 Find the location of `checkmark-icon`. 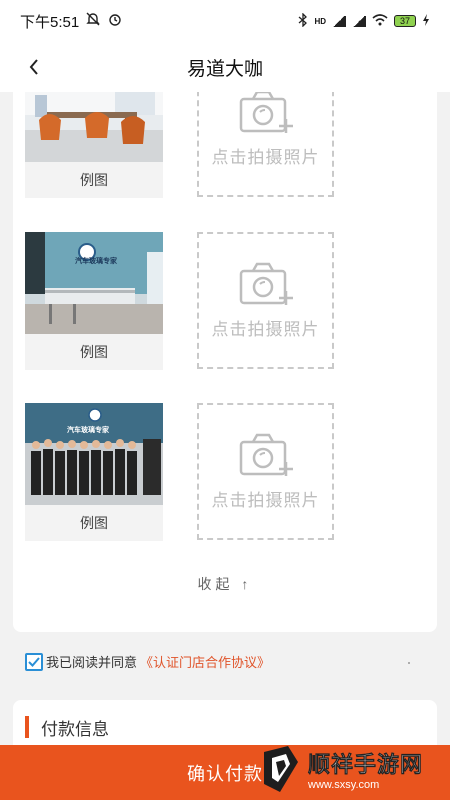

checkmark-icon is located at coordinates (34, 661).